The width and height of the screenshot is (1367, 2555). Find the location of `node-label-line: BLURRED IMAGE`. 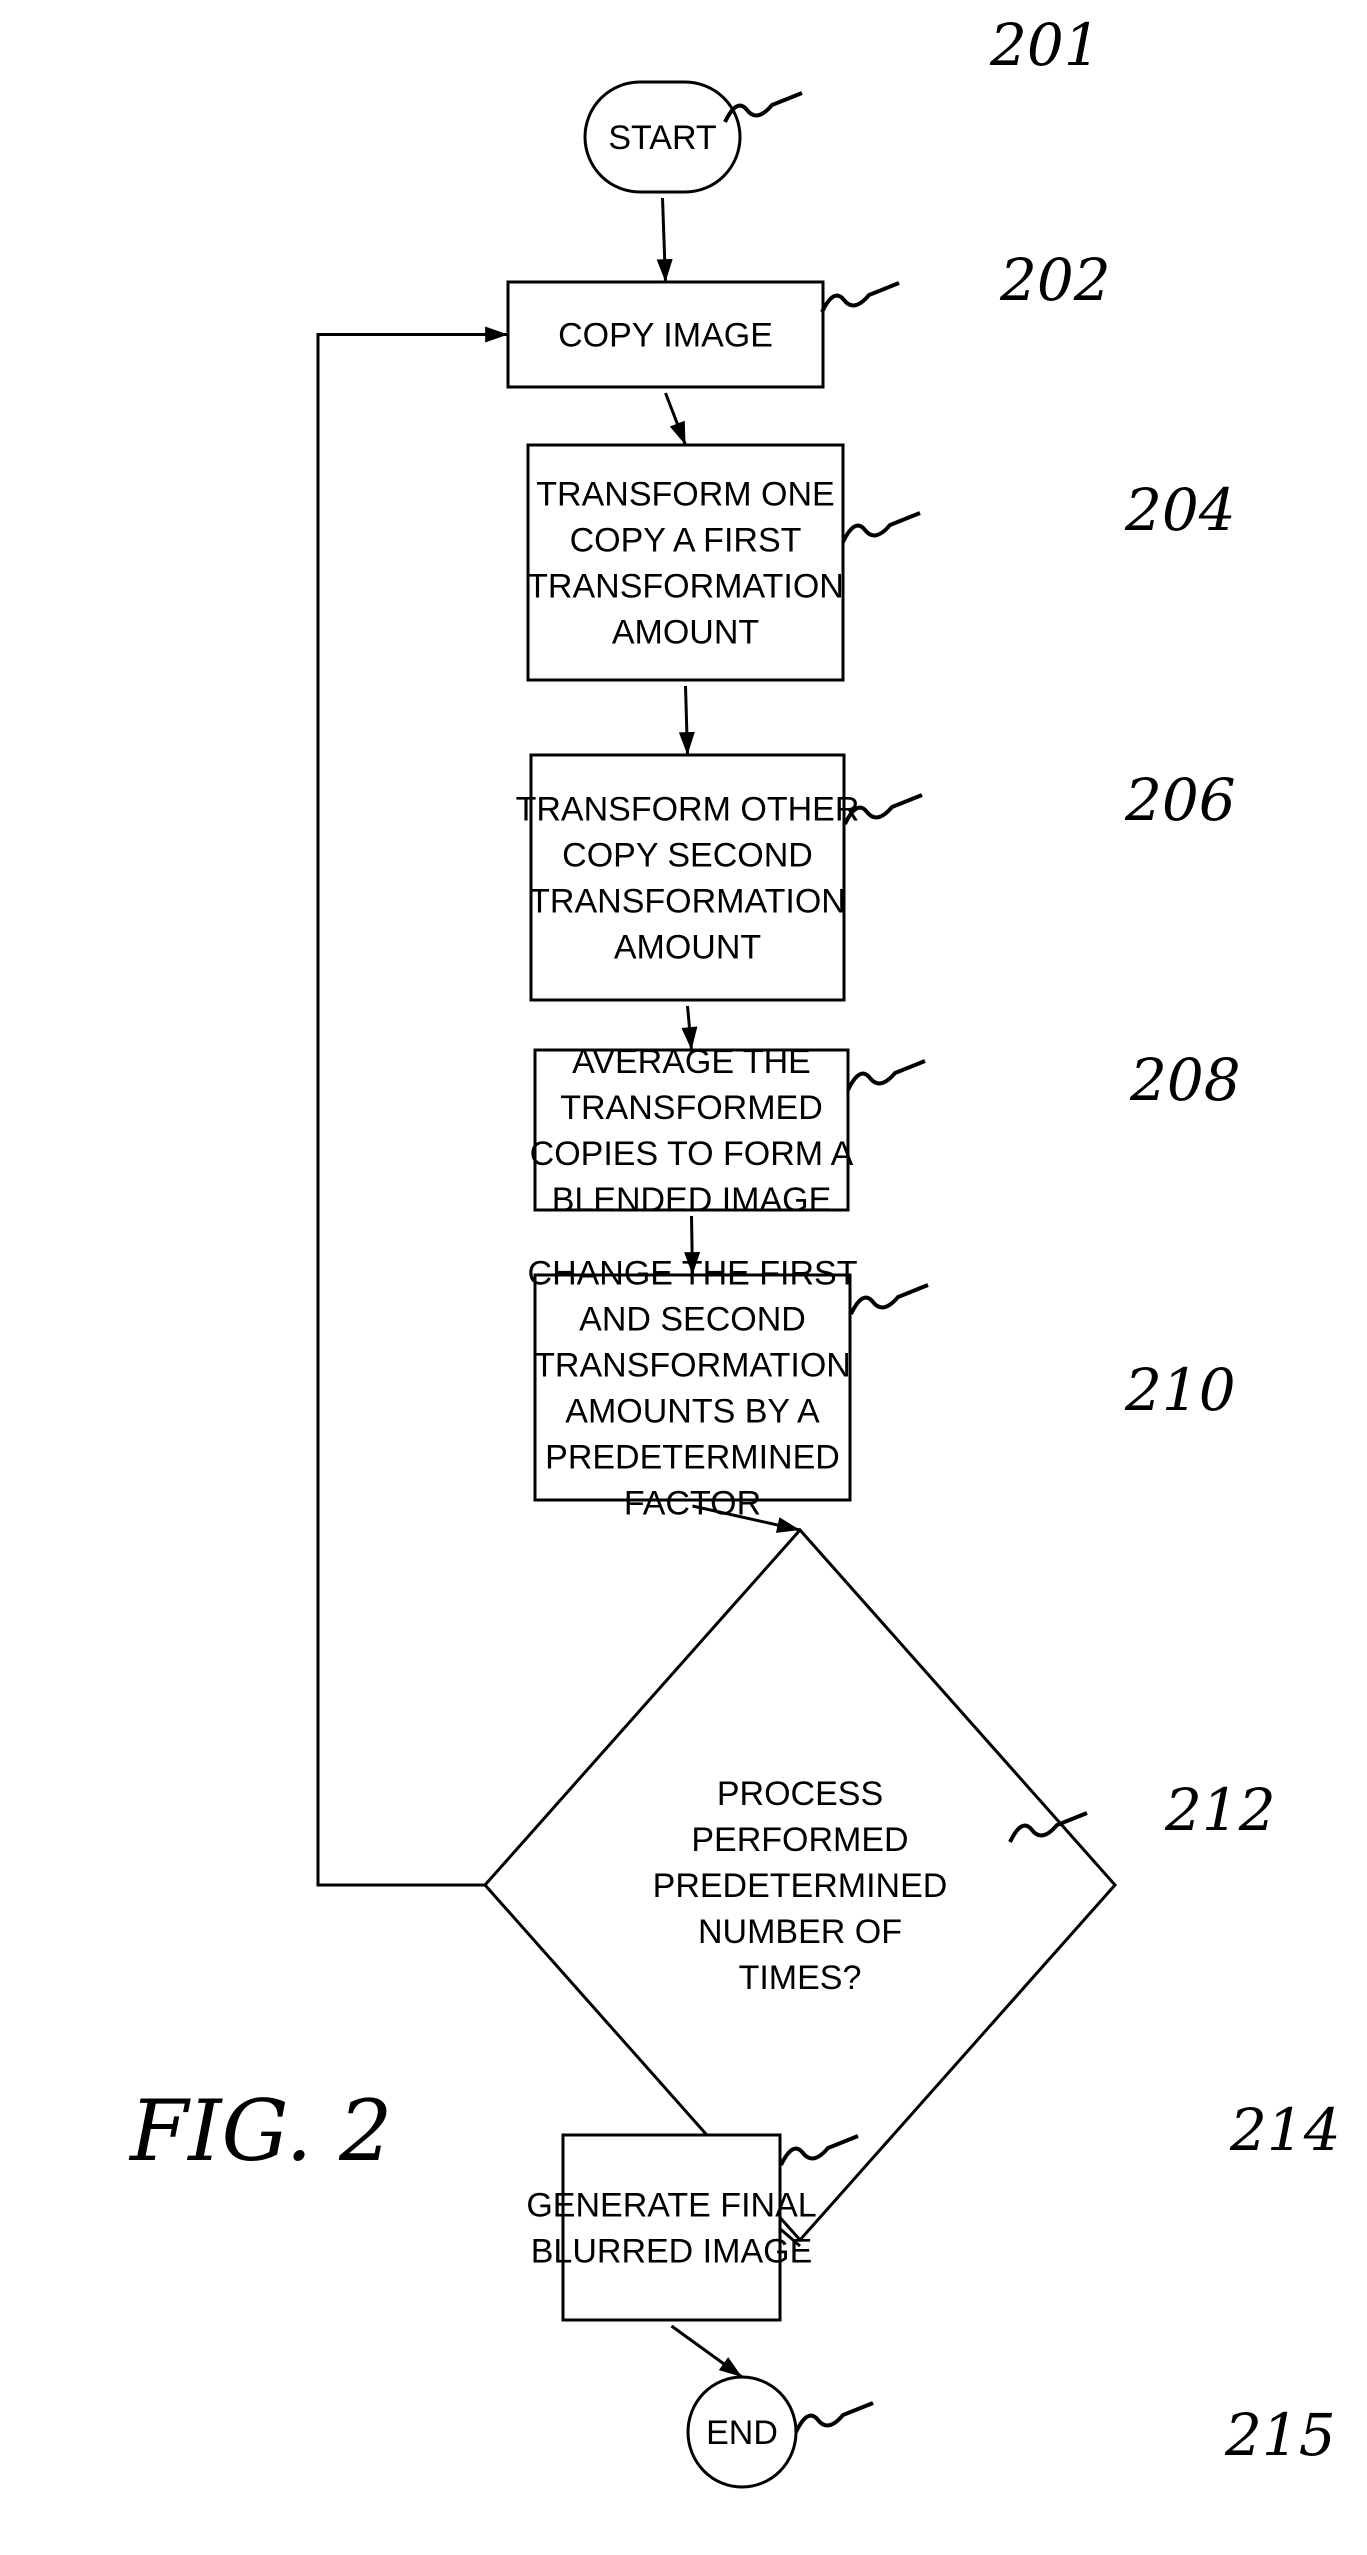

node-label-line: BLURRED IMAGE is located at coordinates (672, 2252).